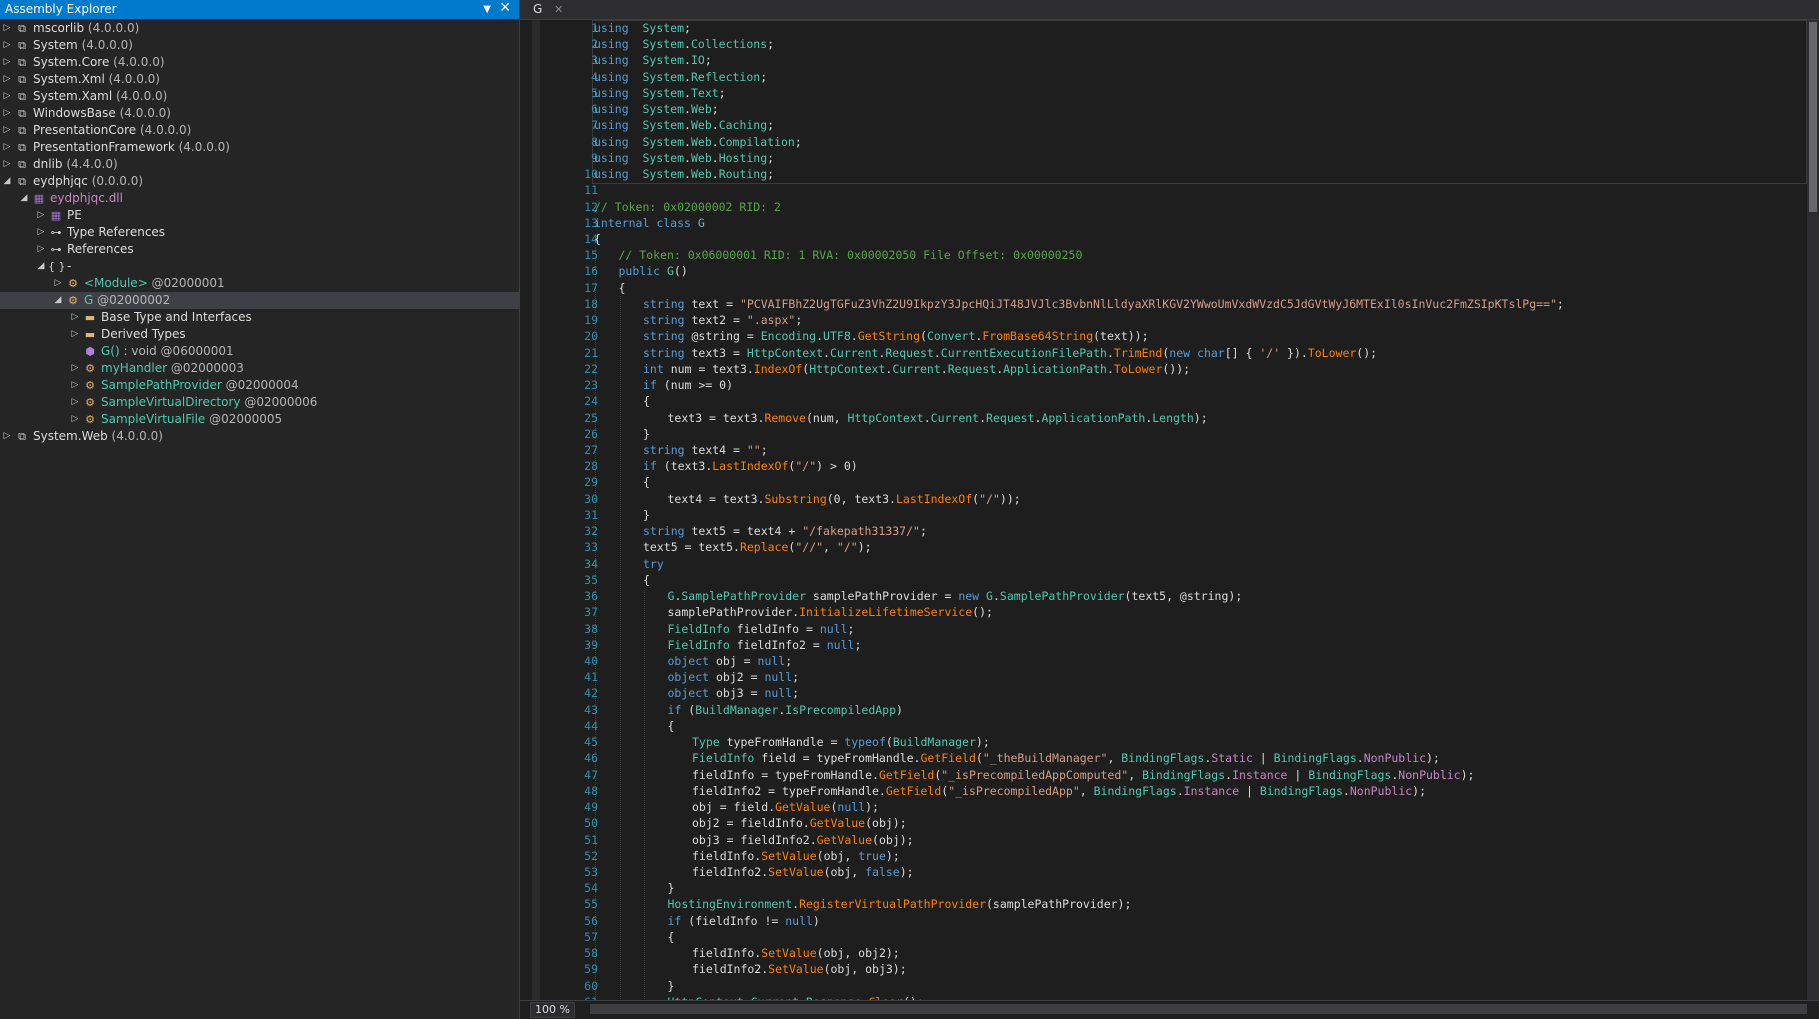 This screenshot has height=1019, width=1819. Describe the element at coordinates (591, 466) in the screenshot. I see `line-number: 28` at that location.